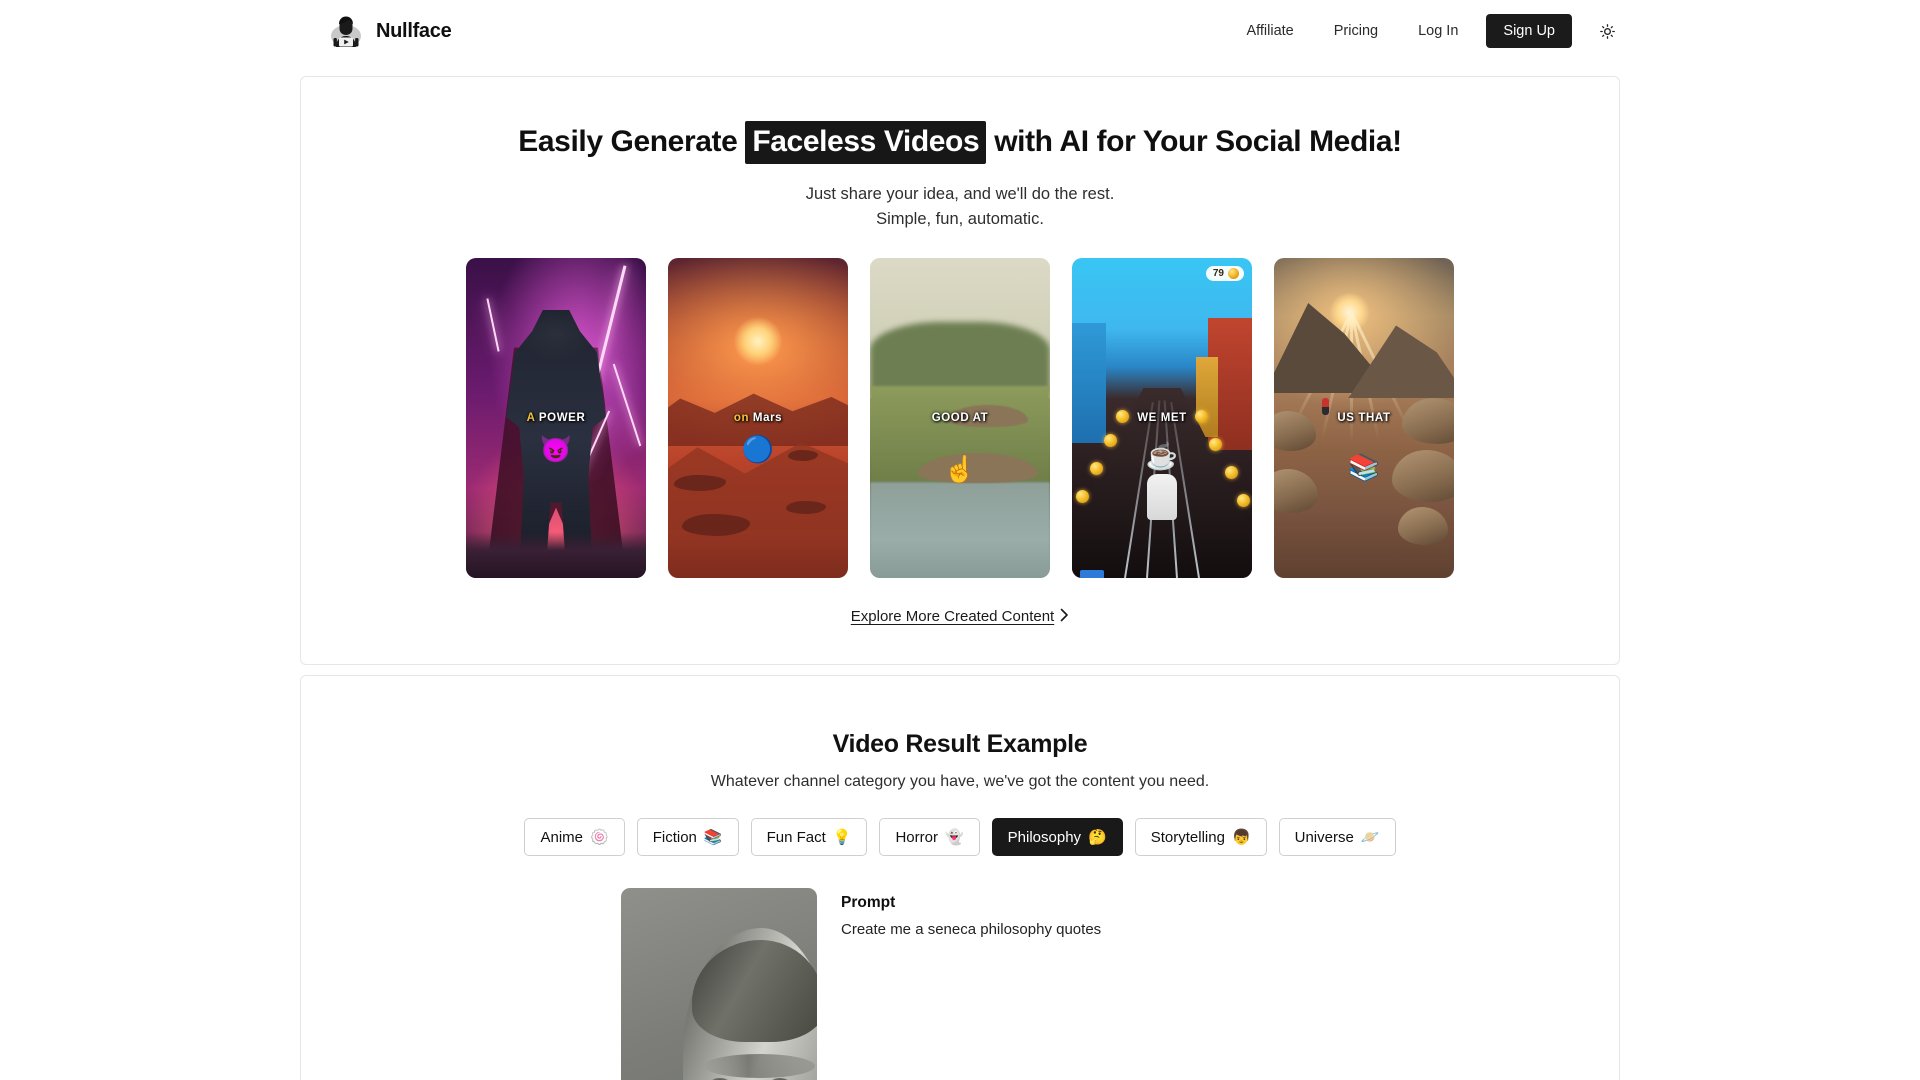  Describe the element at coordinates (1438, 31) in the screenshot. I see `nav-link-log-in: Log In` at that location.